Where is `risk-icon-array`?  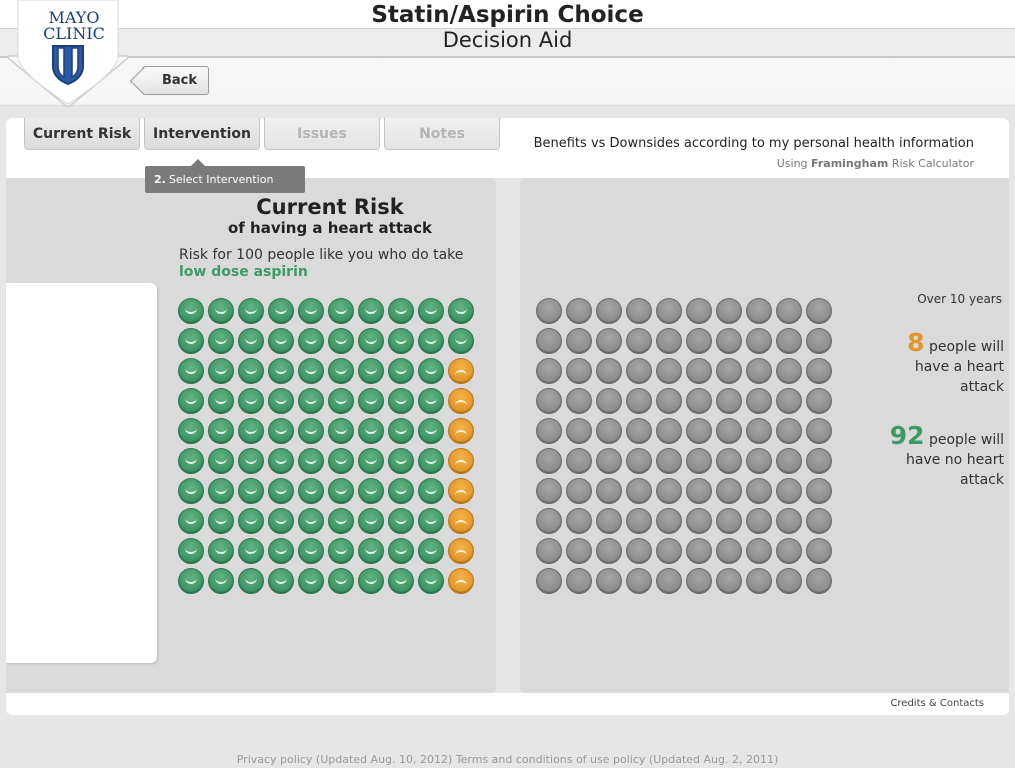 risk-icon-array is located at coordinates (326, 446).